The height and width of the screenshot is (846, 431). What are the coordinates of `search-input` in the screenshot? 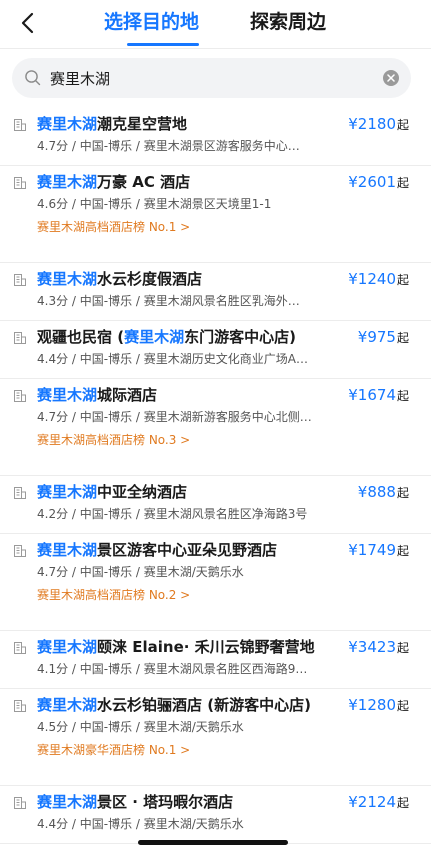 It's located at (216, 78).